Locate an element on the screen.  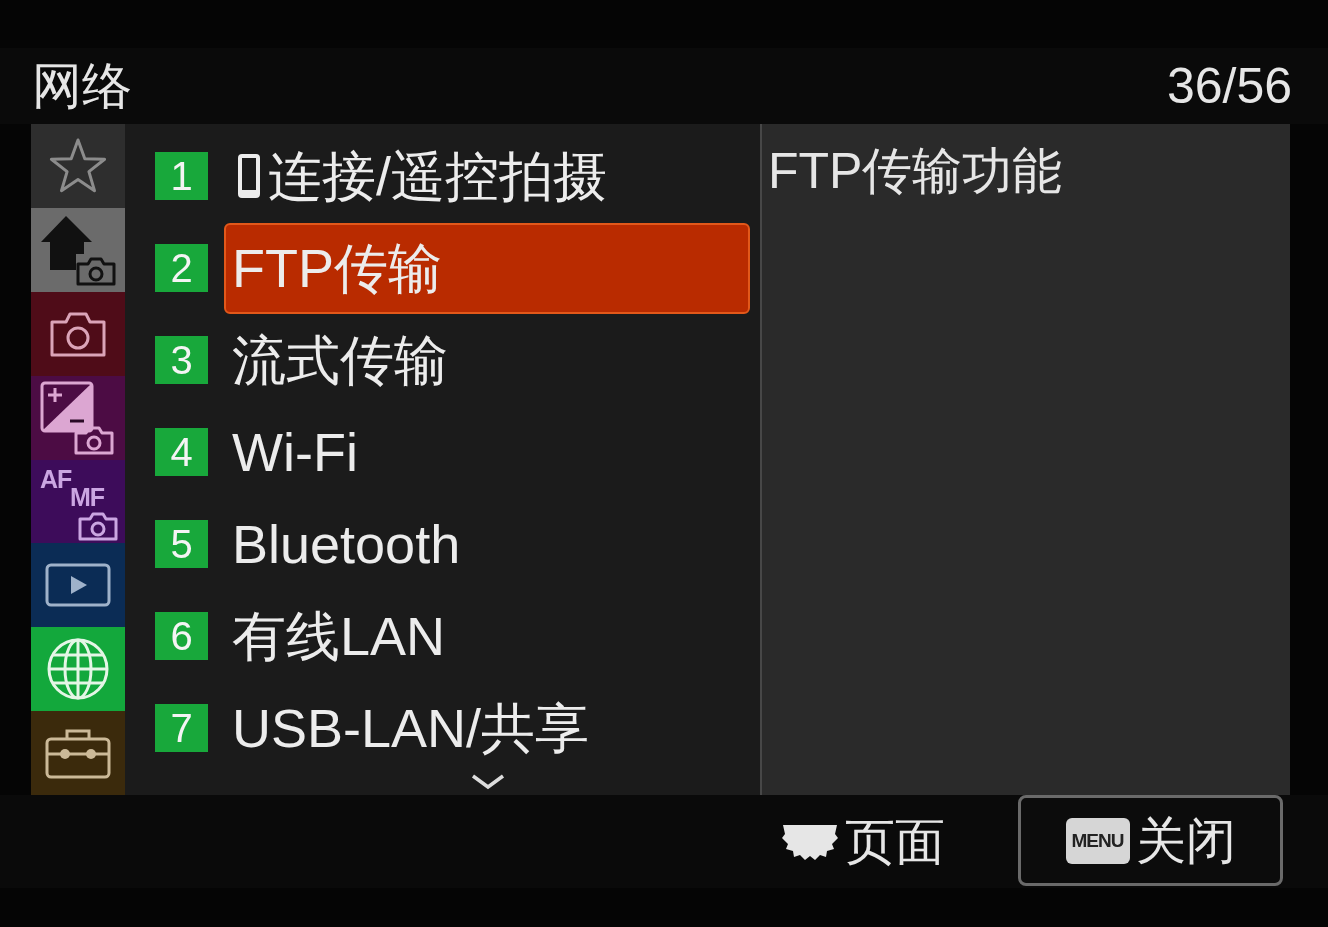
number-badge: 5 is located at coordinates (181, 544).